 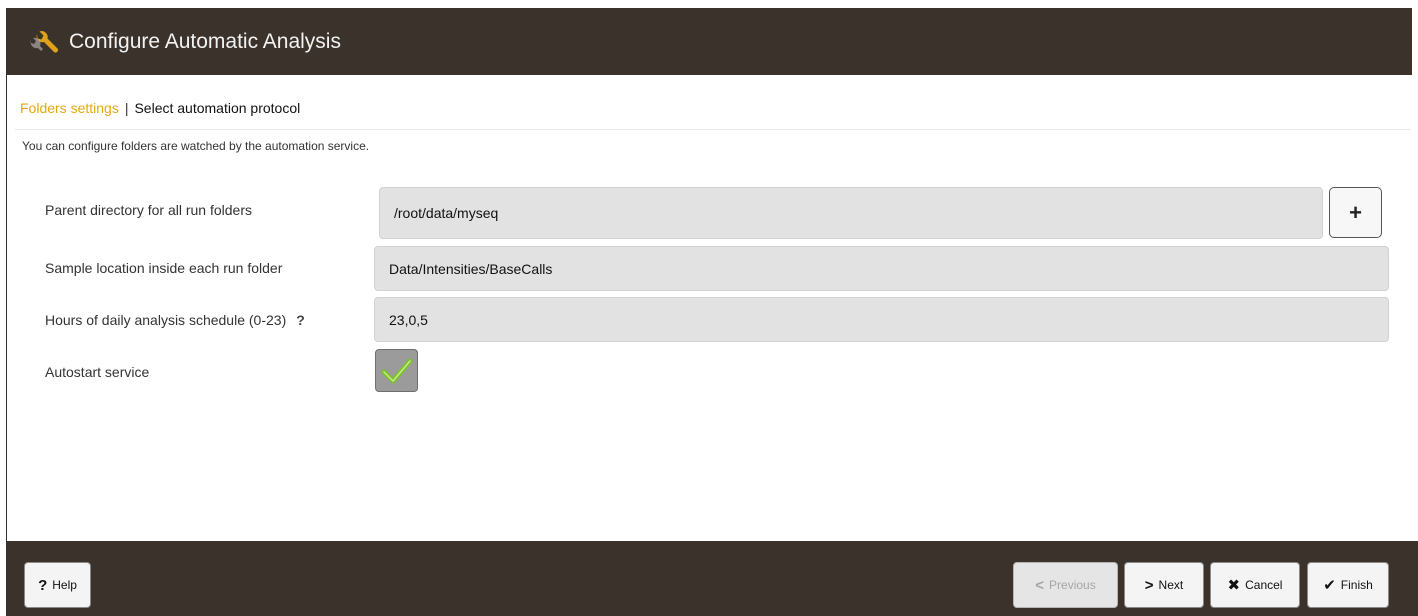 What do you see at coordinates (300, 320) in the screenshot?
I see `help-question-icon: ?` at bounding box center [300, 320].